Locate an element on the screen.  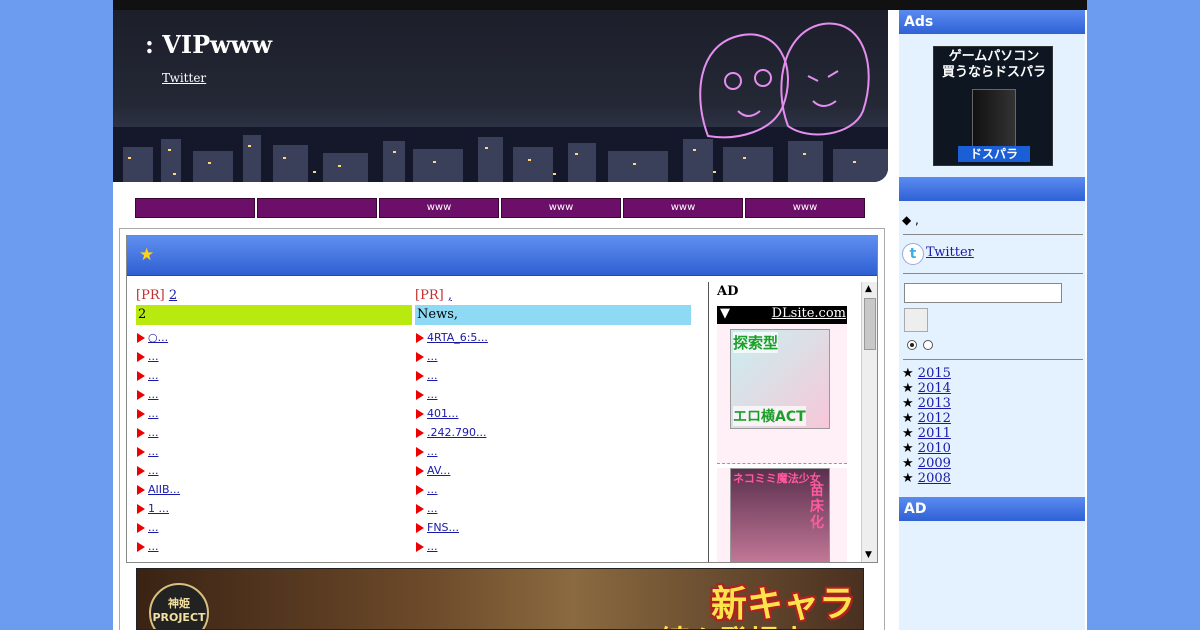
nav-button-3: www is located at coordinates (439, 208).